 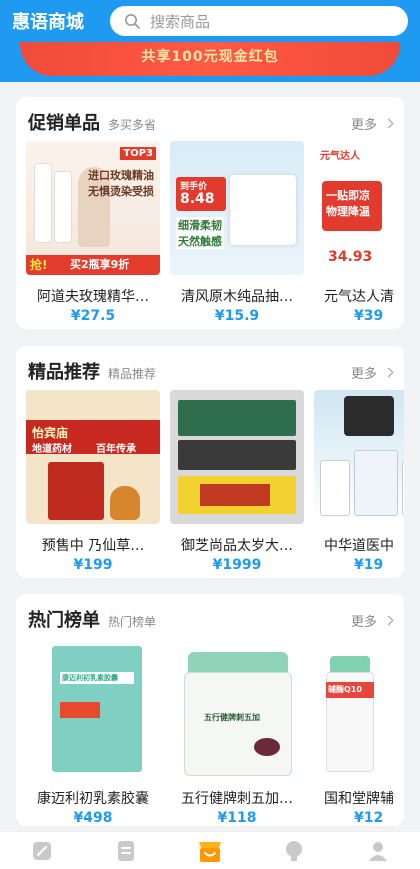 What do you see at coordinates (237, 565) in the screenshot?
I see `product-price: ¥1999` at bounding box center [237, 565].